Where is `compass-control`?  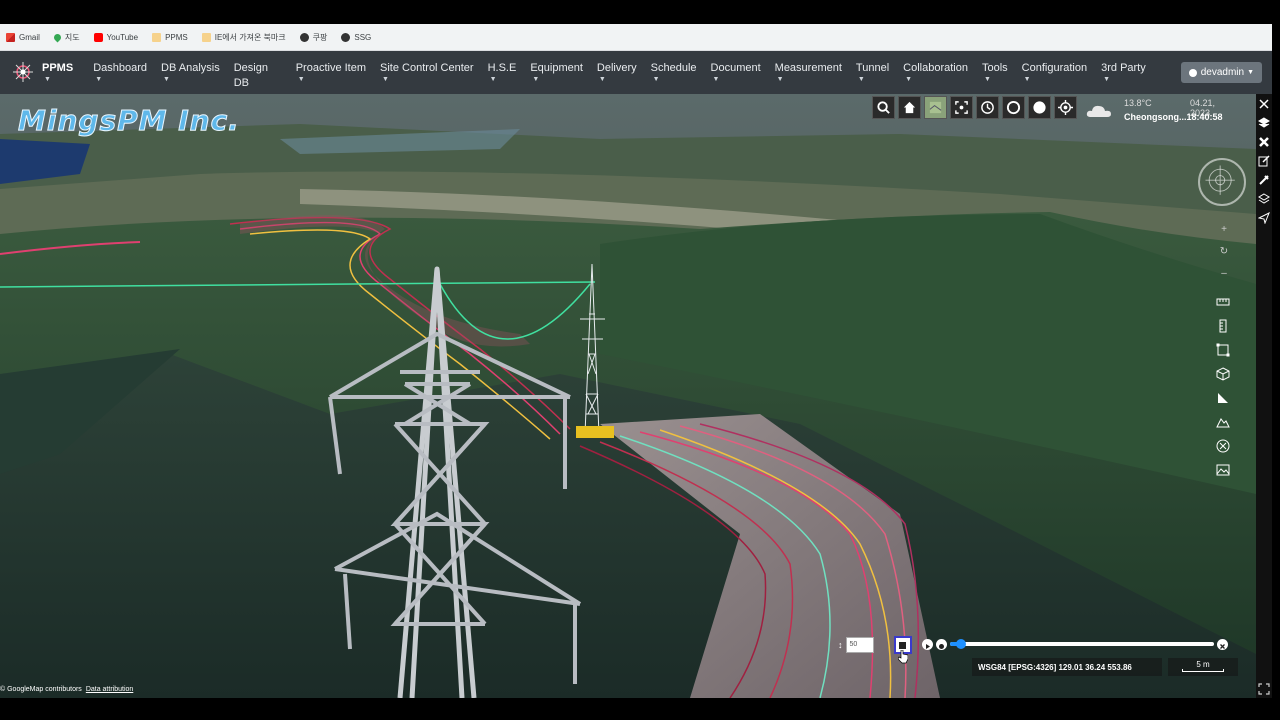 compass-control is located at coordinates (1222, 182).